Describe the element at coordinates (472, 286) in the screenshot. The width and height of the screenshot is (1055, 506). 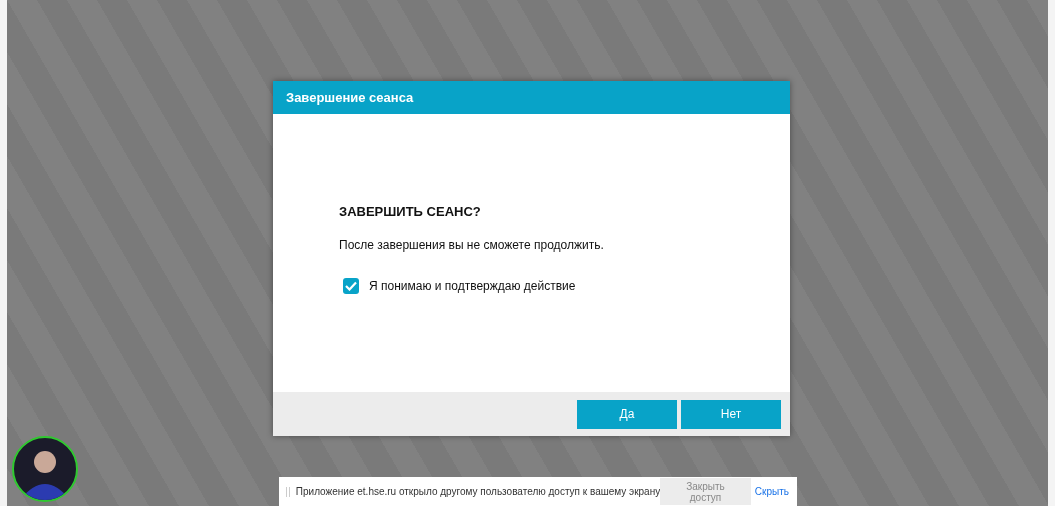
I see `checkbox-label: Я понимаю и подтверждаю действие` at that location.